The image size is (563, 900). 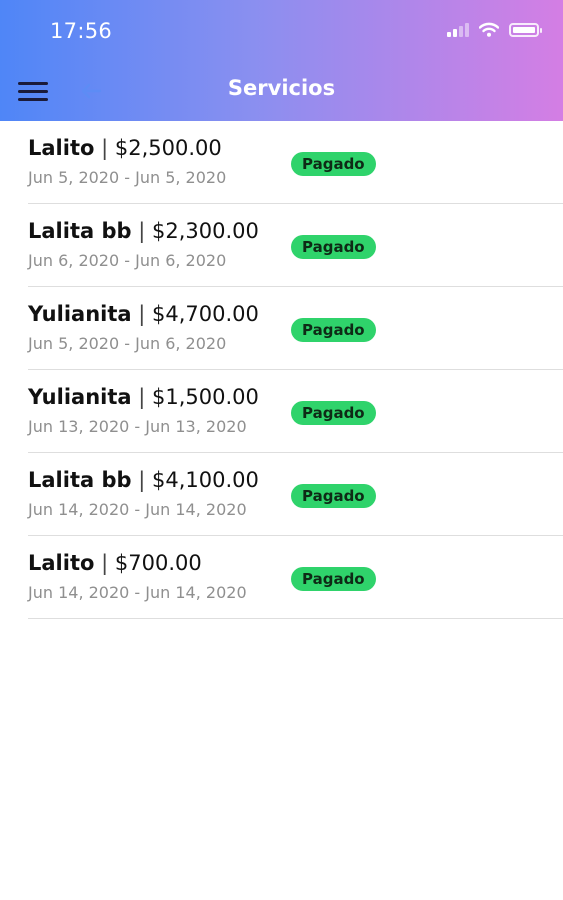 I want to click on service-dates: Jun 5, 2020 - Jun 6, 2020, so click(x=127, y=343).